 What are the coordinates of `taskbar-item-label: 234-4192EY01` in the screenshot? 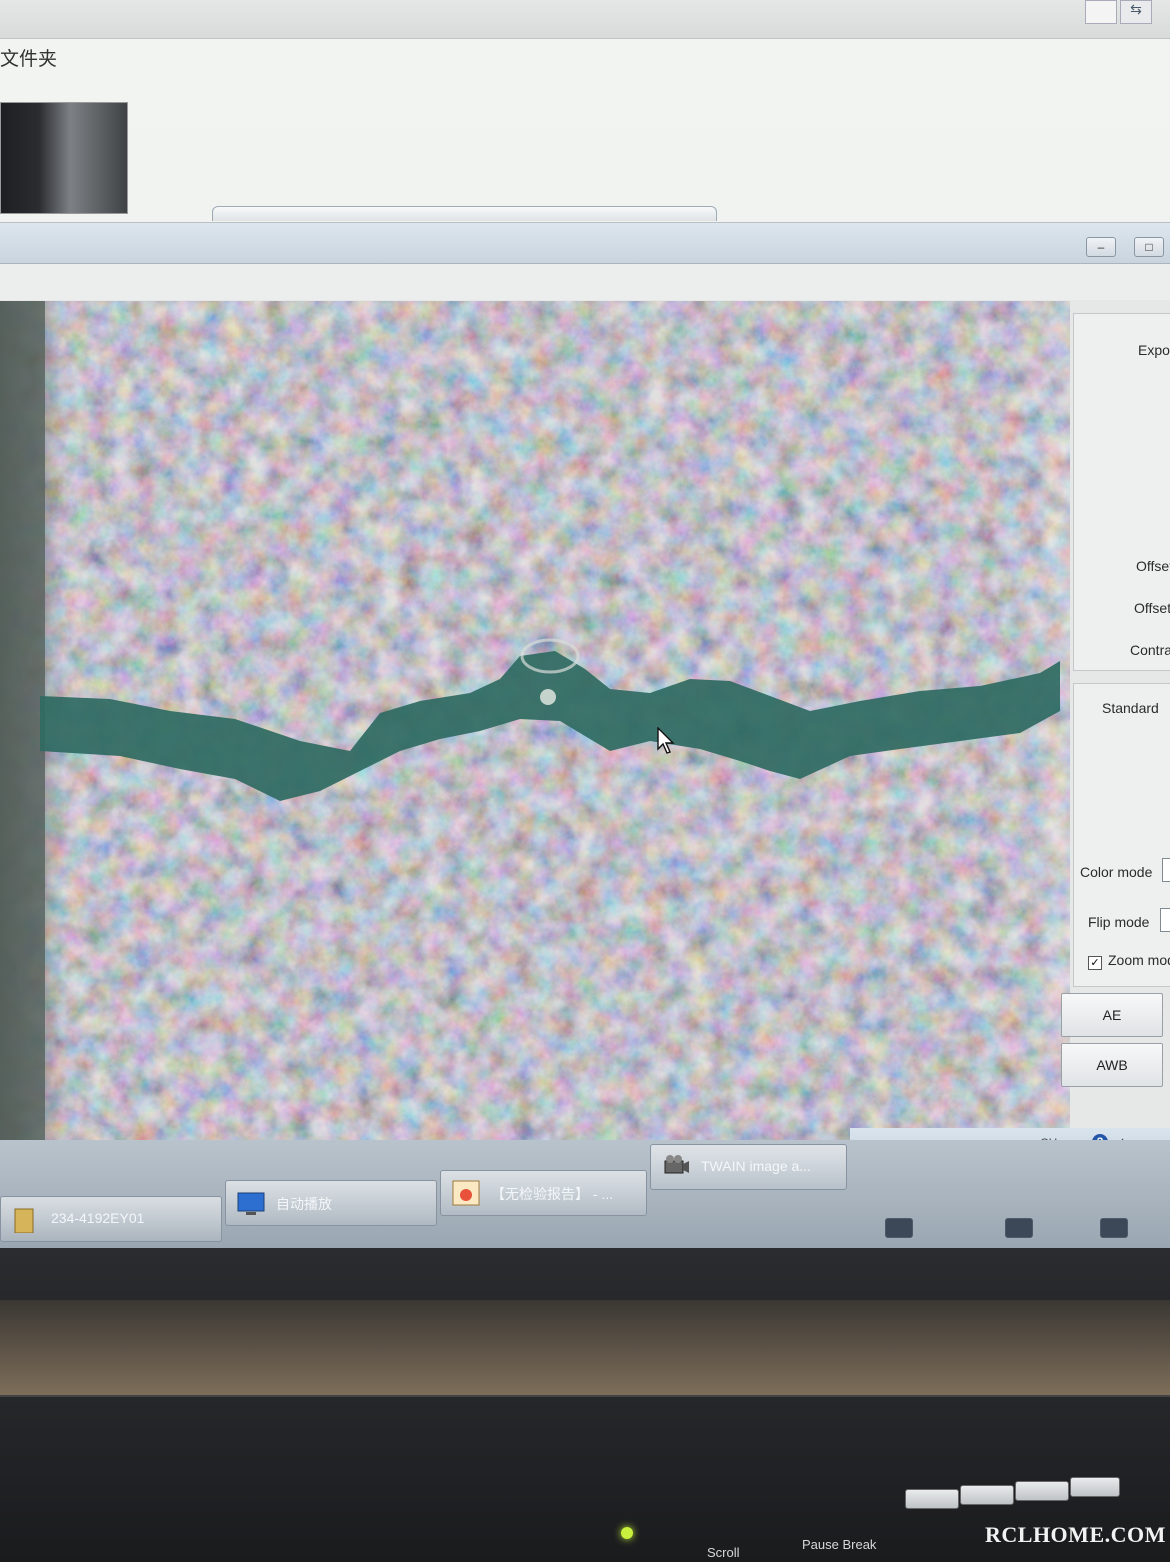 It's located at (98, 1218).